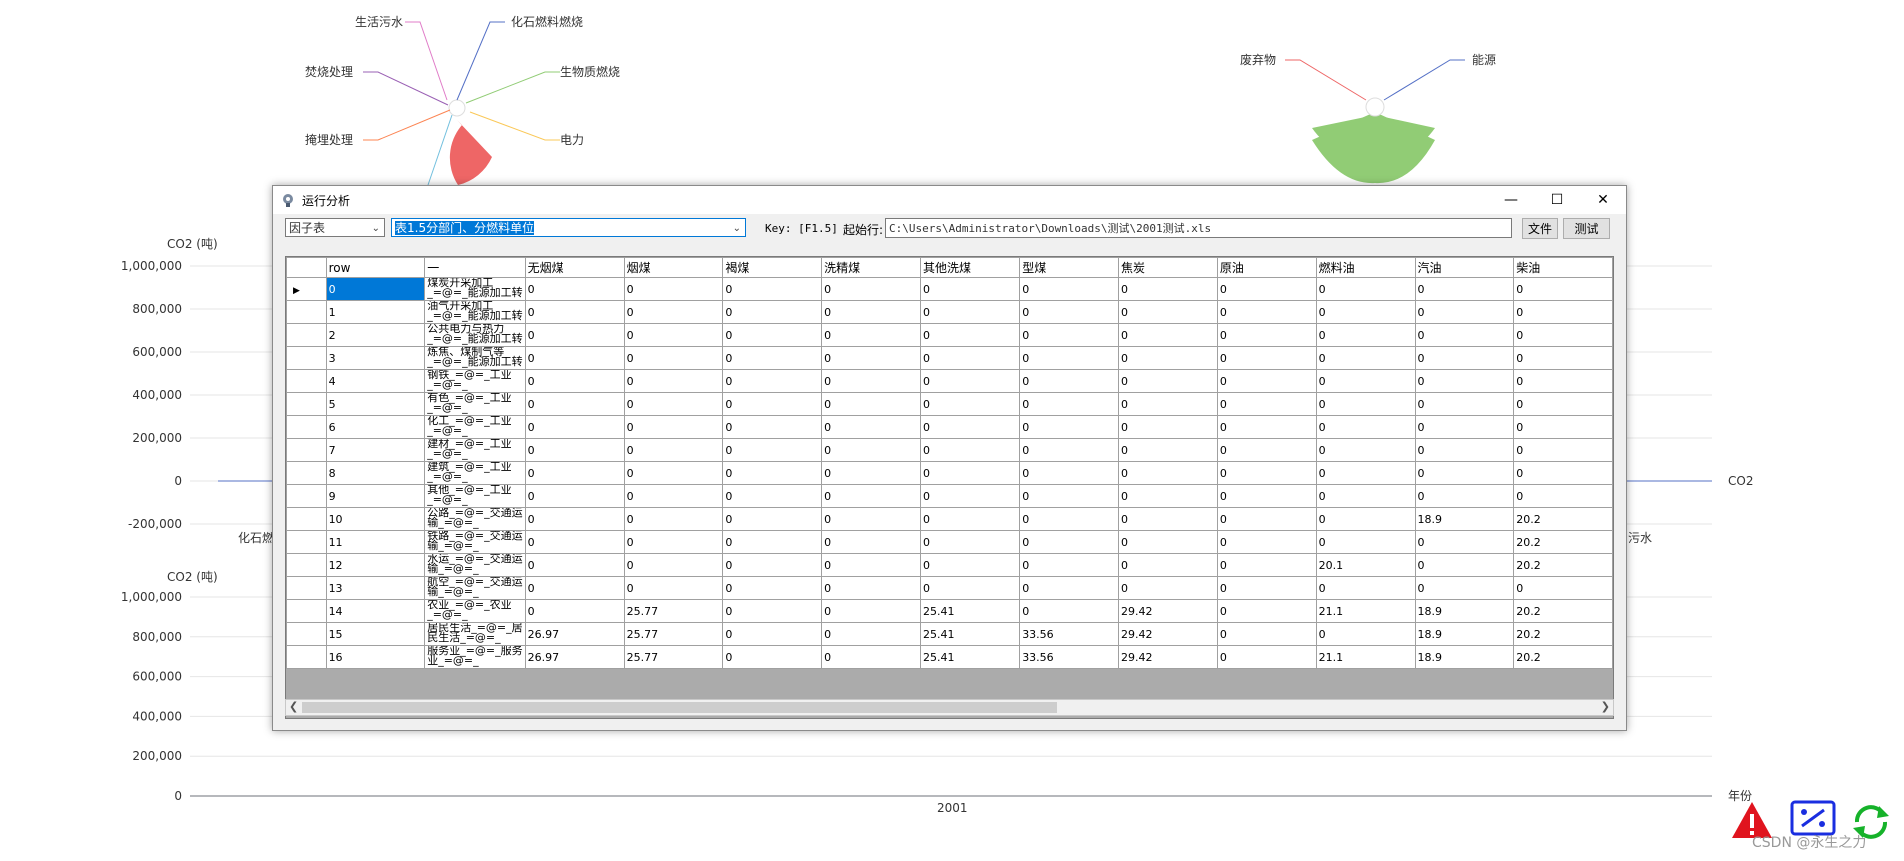 The width and height of the screenshot is (1904, 861). What do you see at coordinates (568, 227) in the screenshot?
I see `table-select: 表1.5分部门、分燃料单位 ⌄` at bounding box center [568, 227].